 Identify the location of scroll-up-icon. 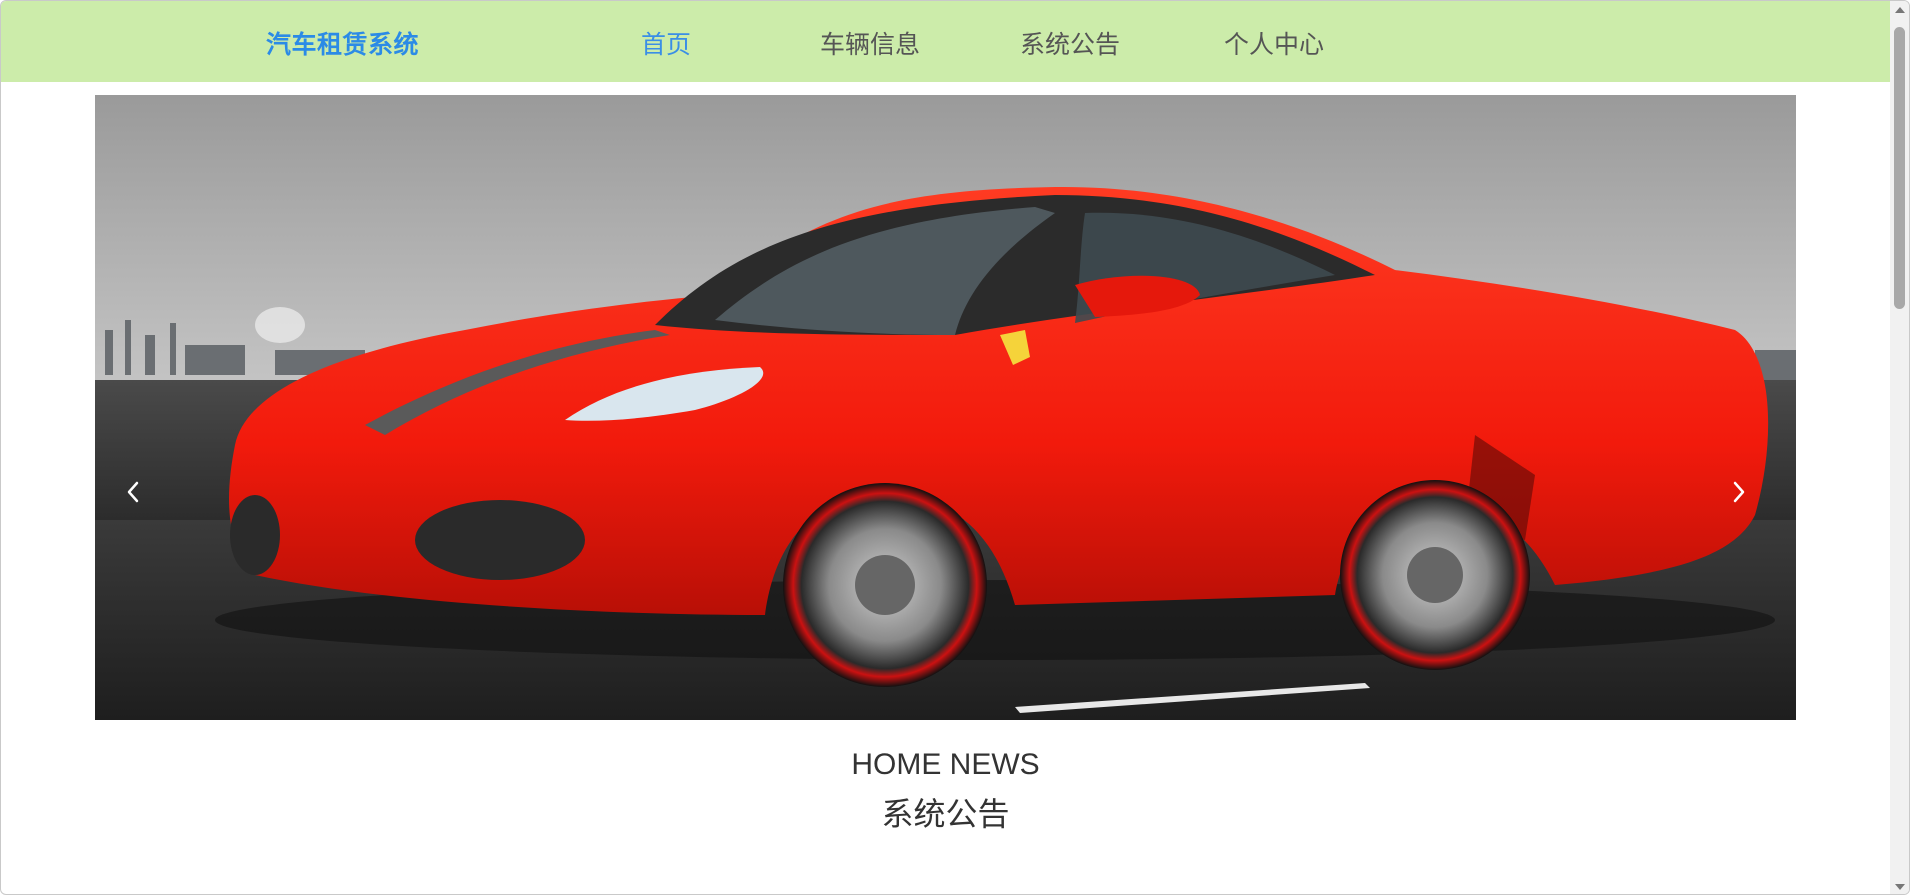
(1900, 10).